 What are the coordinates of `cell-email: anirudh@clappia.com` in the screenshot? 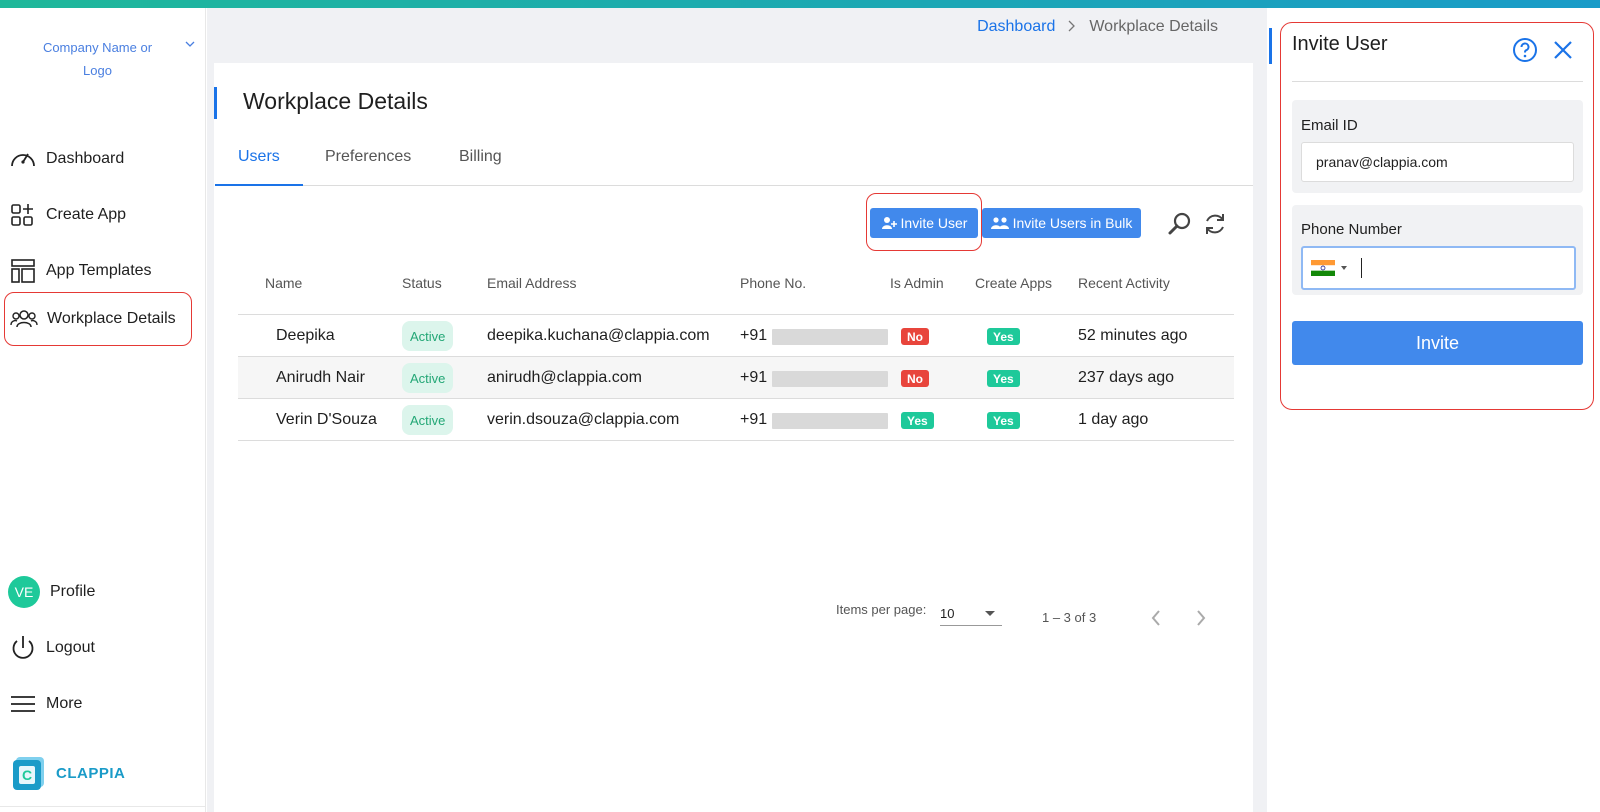 It's located at (564, 377).